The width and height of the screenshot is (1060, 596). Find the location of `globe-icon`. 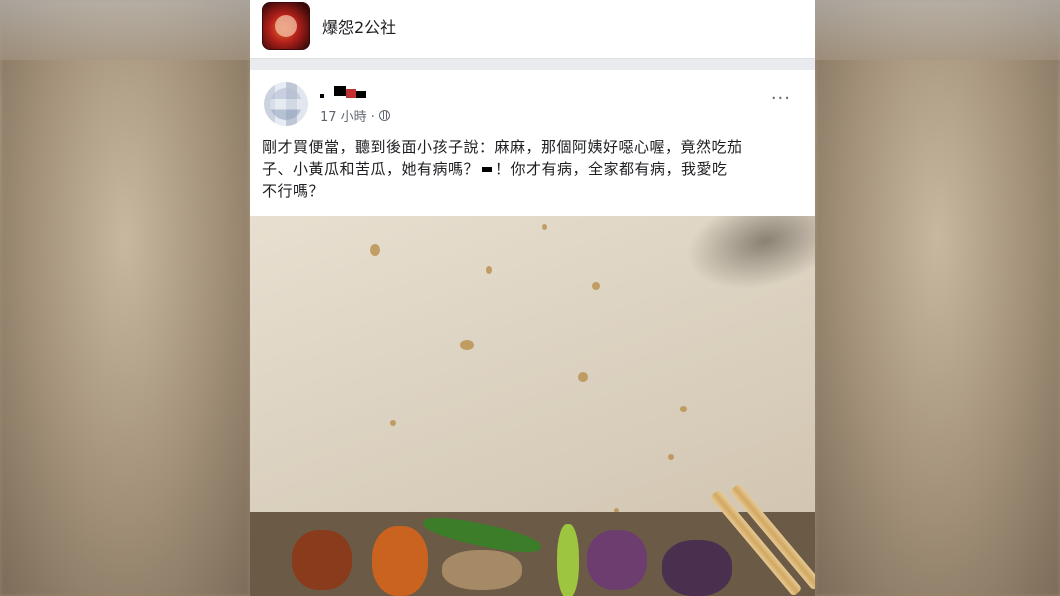

globe-icon is located at coordinates (384, 115).